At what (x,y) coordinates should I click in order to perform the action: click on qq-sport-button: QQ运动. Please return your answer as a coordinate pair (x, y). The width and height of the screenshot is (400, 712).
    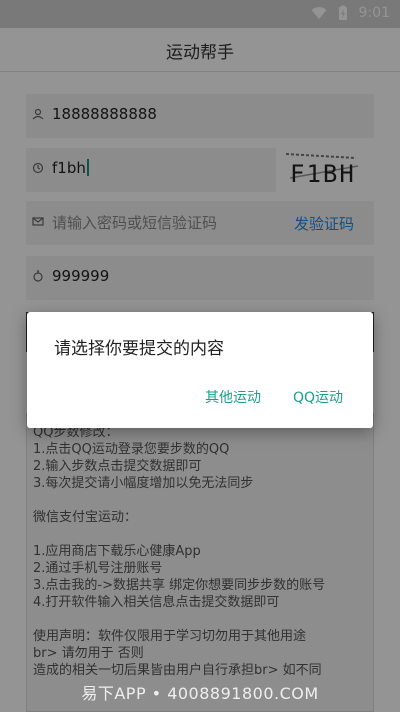
    Looking at the image, I should click on (318, 397).